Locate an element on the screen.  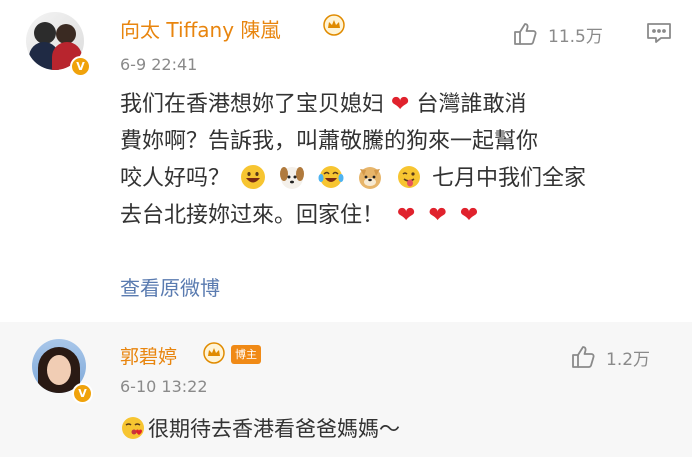
like-count: 1.2万 is located at coordinates (628, 360).